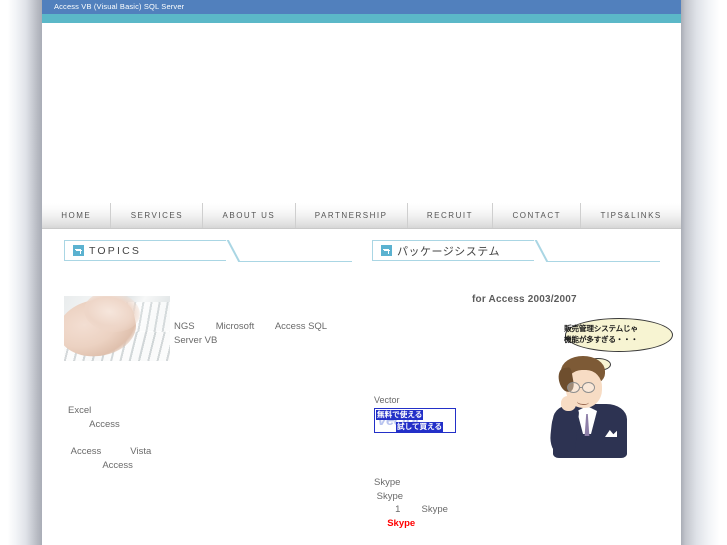  What do you see at coordinates (237, 251) in the screenshot?
I see `topics-tab-slant` at bounding box center [237, 251].